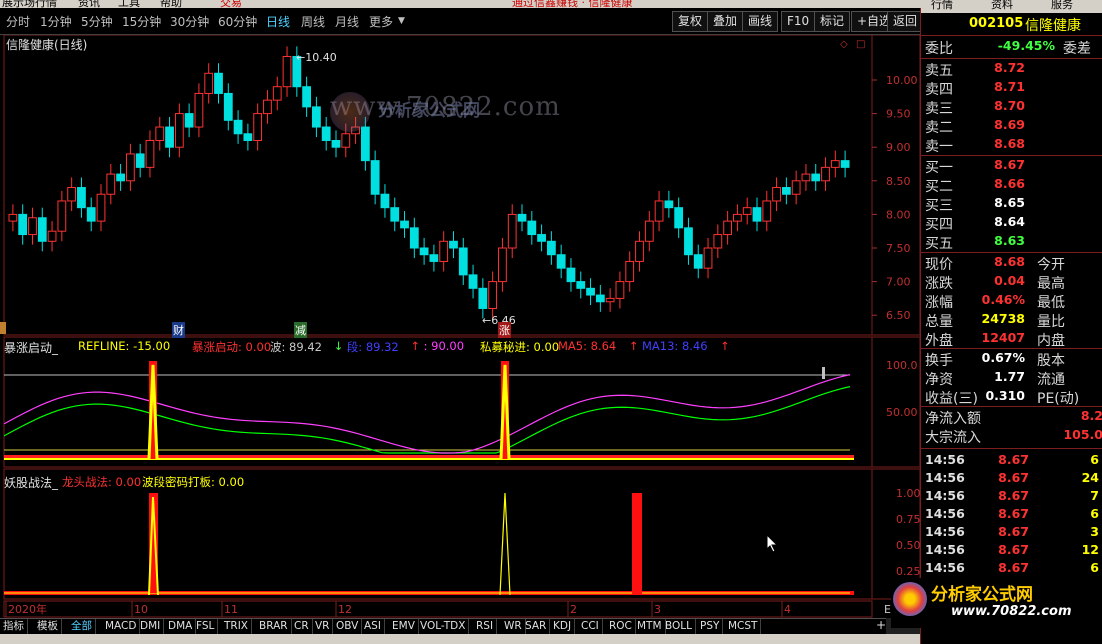 The width and height of the screenshot is (1102, 644). I want to click on indicator-value: ↑, so click(415, 346).